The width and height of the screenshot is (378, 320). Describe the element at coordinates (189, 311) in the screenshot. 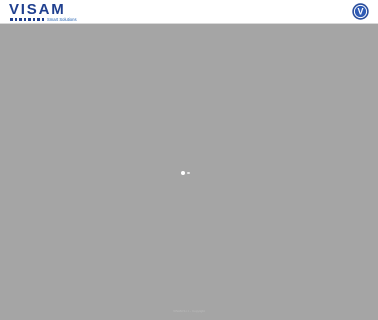

I see `footer-text: VISAM S.r.l. - Copyright` at that location.